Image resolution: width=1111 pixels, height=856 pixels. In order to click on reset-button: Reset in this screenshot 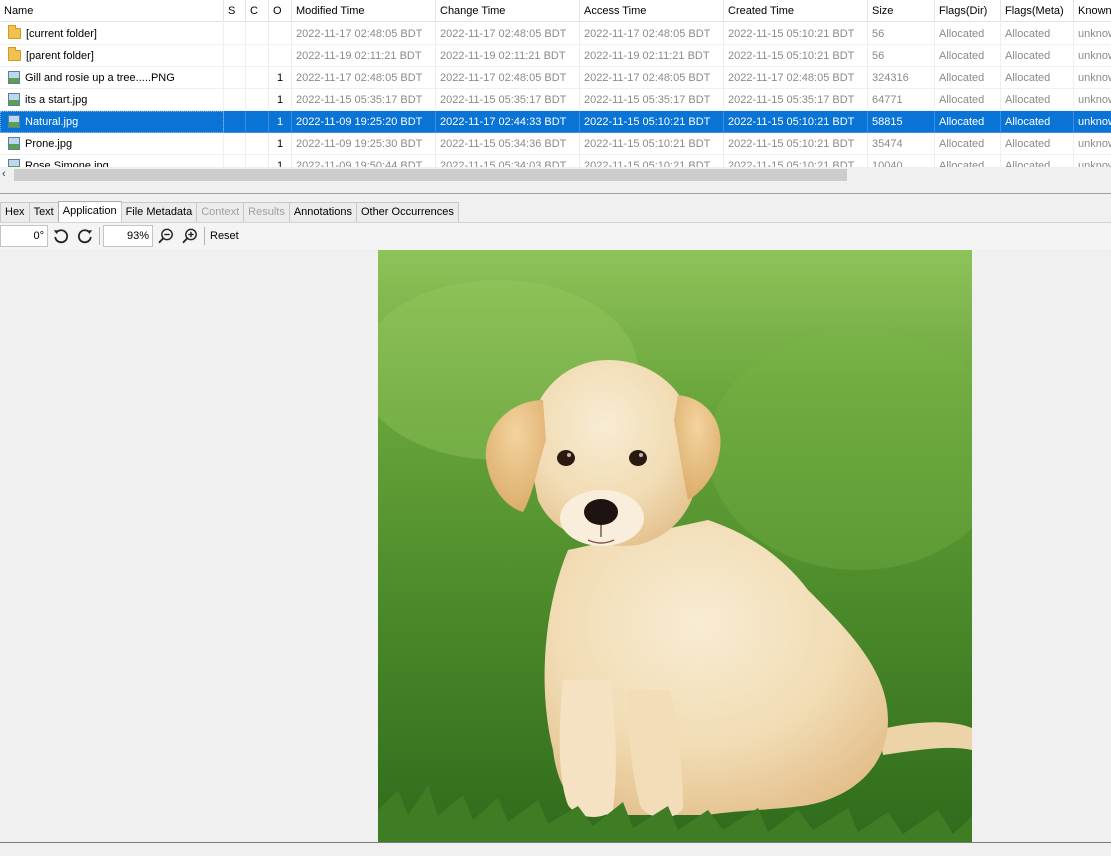, I will do `click(224, 236)`.